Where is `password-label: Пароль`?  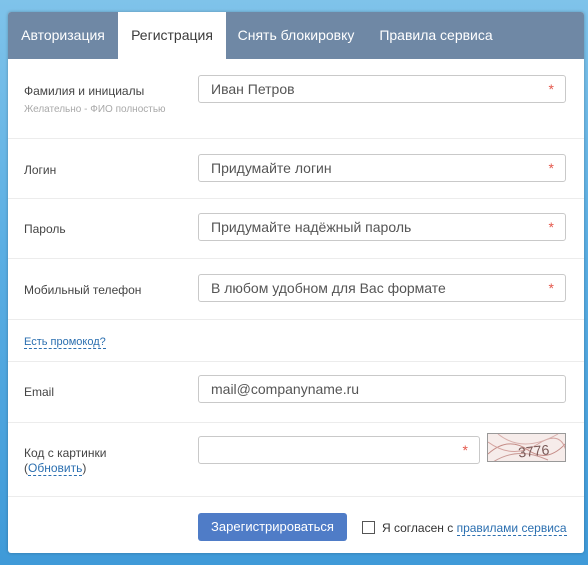
password-label: Пароль is located at coordinates (45, 229).